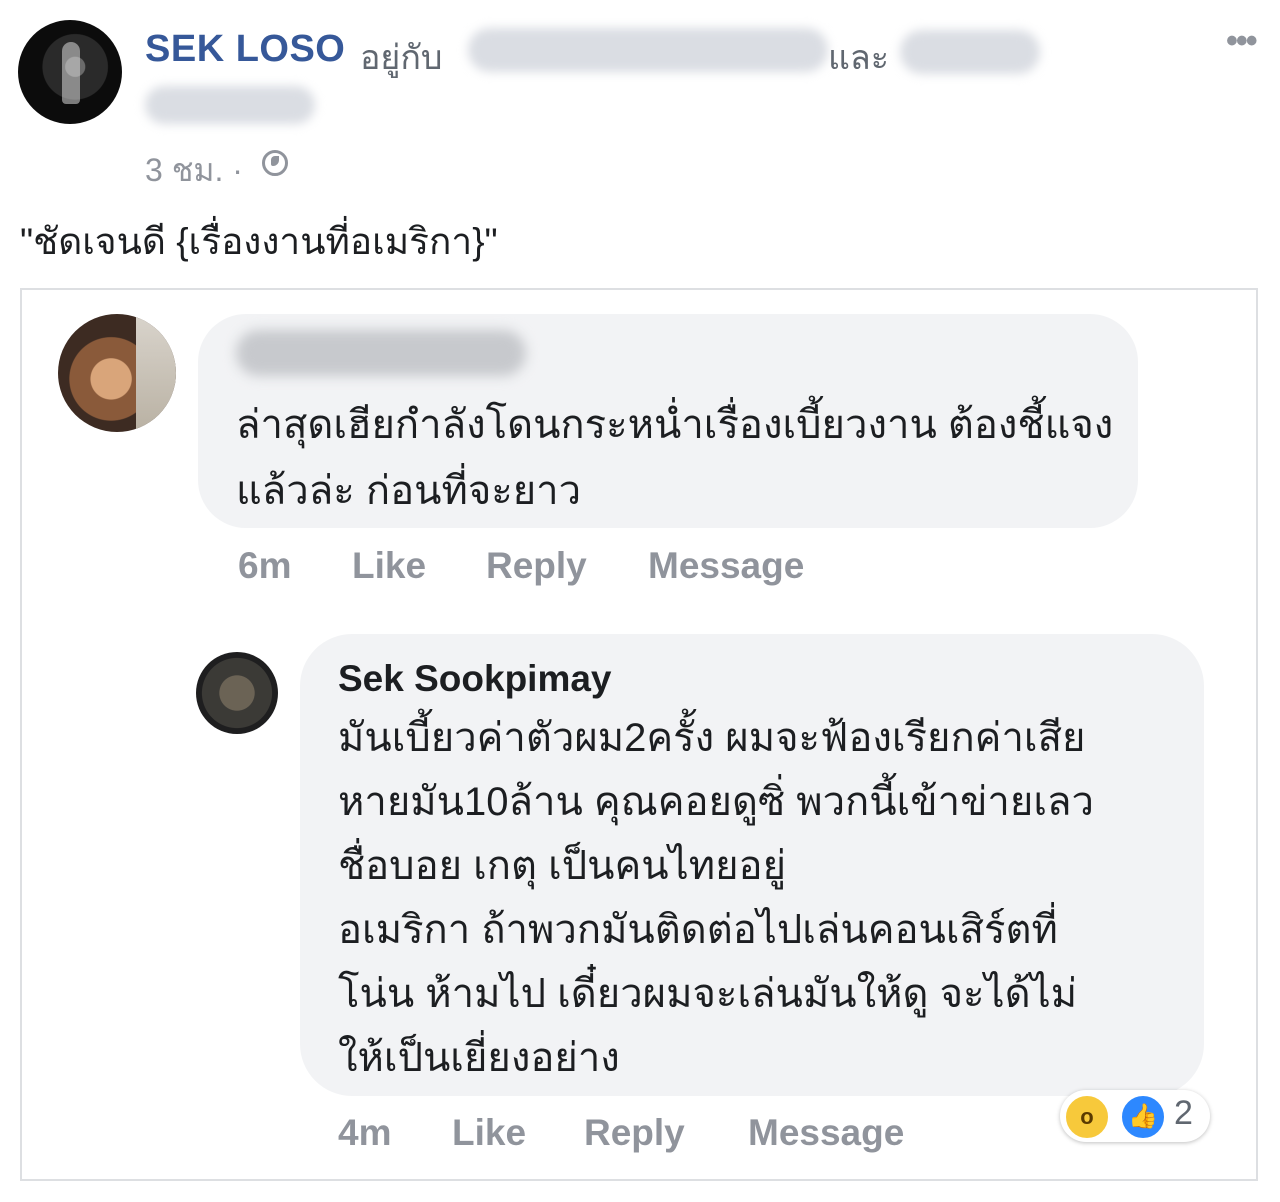  I want to click on reply-author-name: Sek Sookpimay, so click(475, 679).